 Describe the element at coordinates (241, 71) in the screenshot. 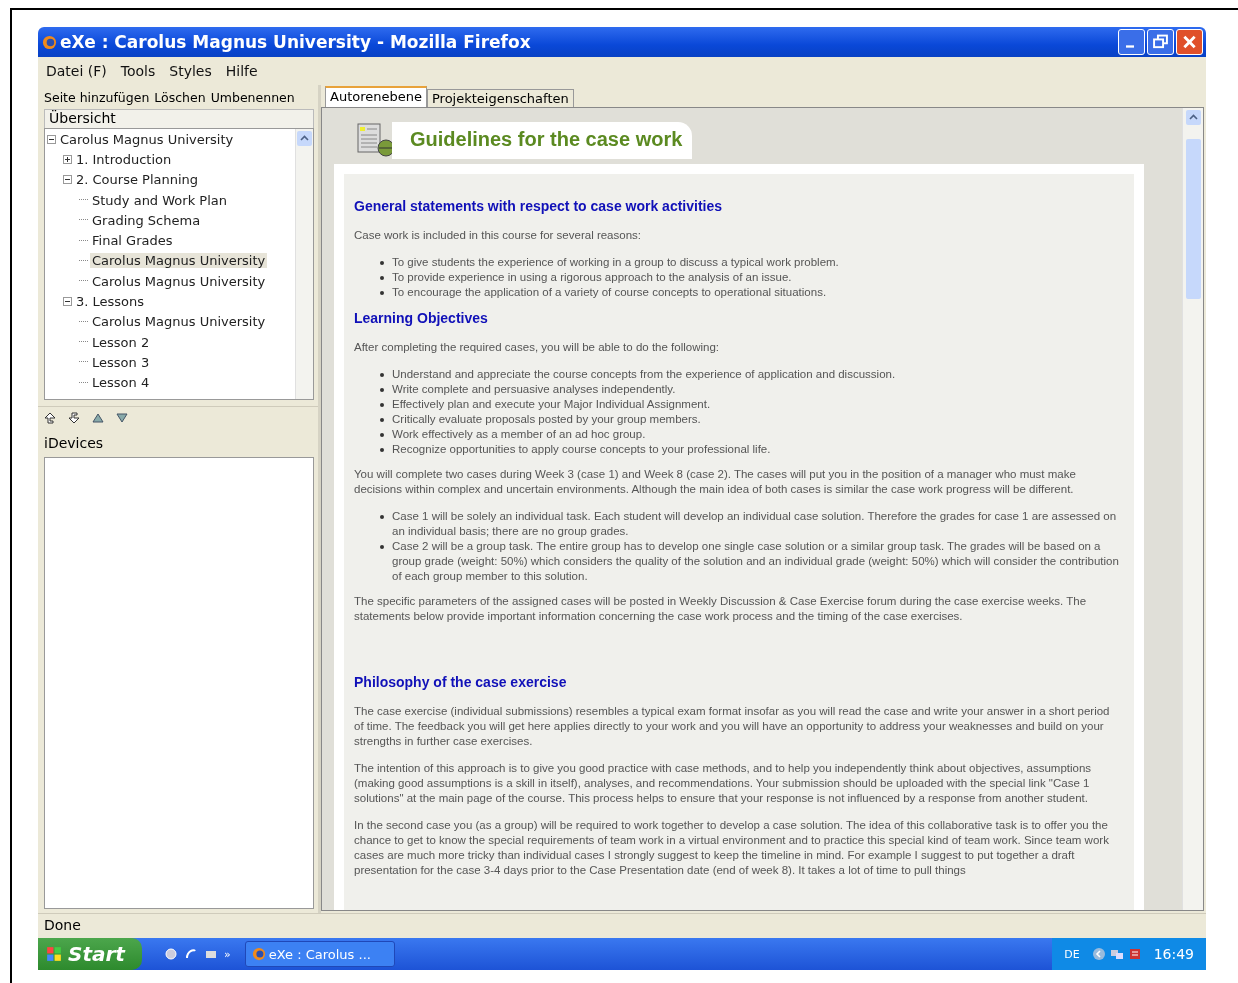

I see `menu-item: Hilfe` at that location.